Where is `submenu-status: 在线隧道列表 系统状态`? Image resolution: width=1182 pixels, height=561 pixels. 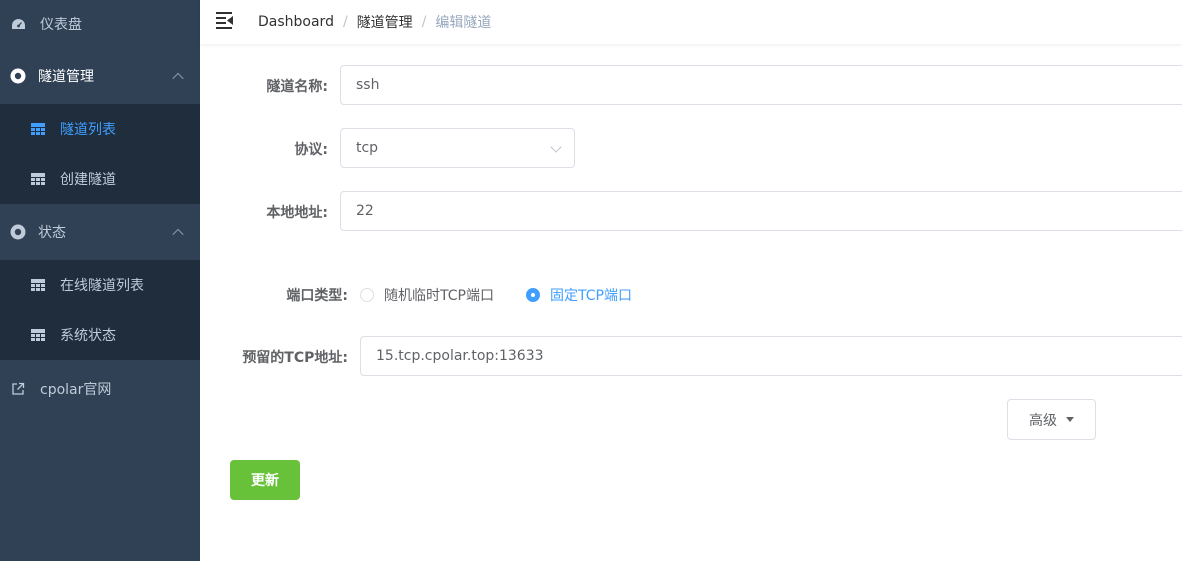 submenu-status: 在线隧道列表 系统状态 is located at coordinates (100, 310).